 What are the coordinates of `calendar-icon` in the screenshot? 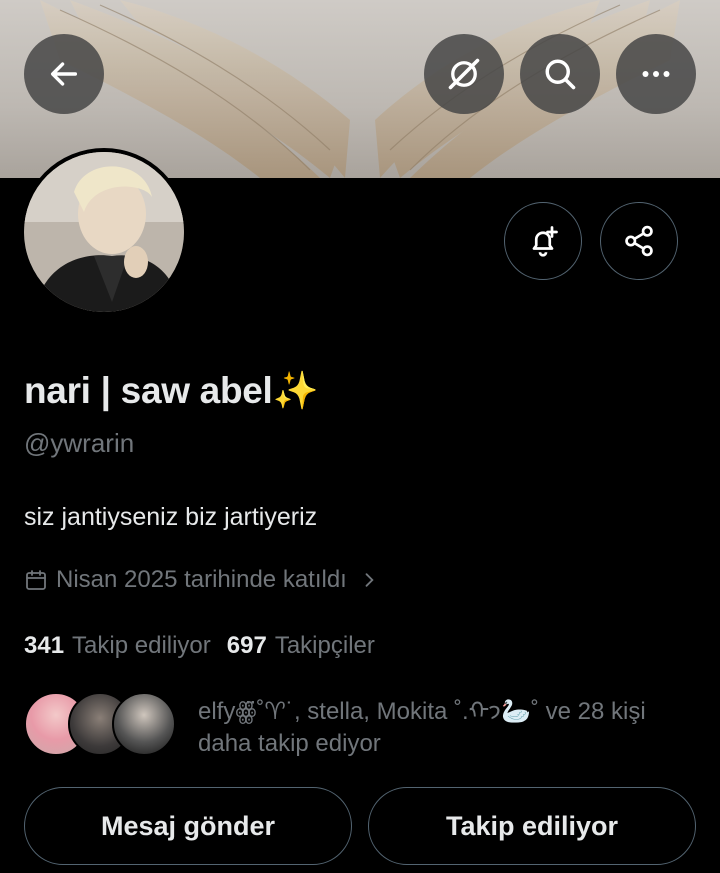 It's located at (36, 580).